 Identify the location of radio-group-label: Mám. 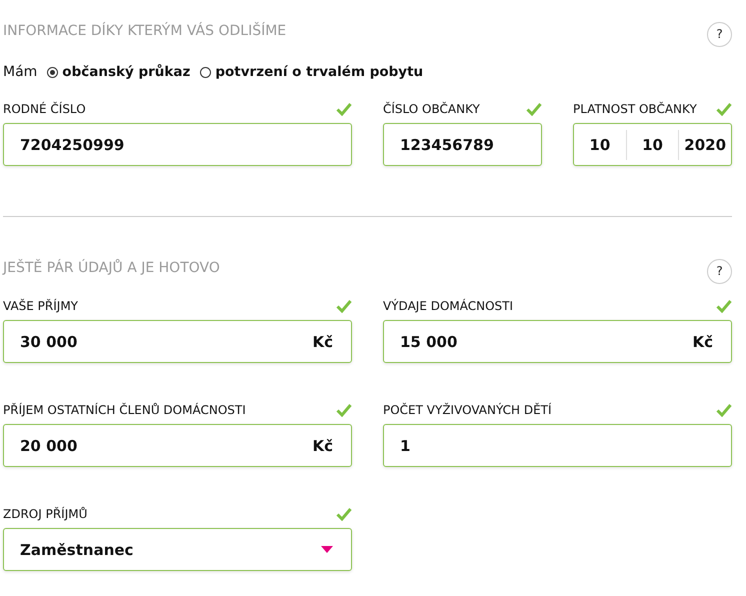
(20, 72).